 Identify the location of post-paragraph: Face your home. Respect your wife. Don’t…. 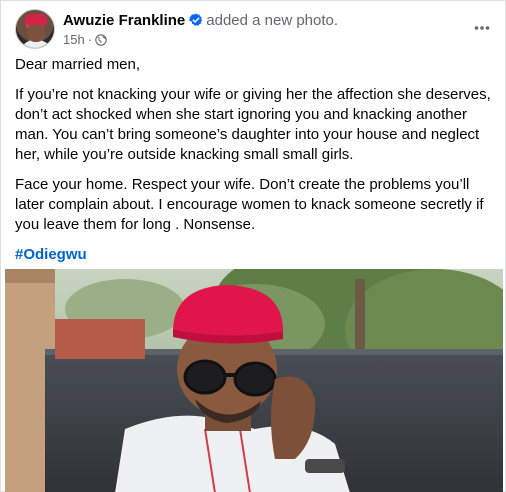
(249, 204).